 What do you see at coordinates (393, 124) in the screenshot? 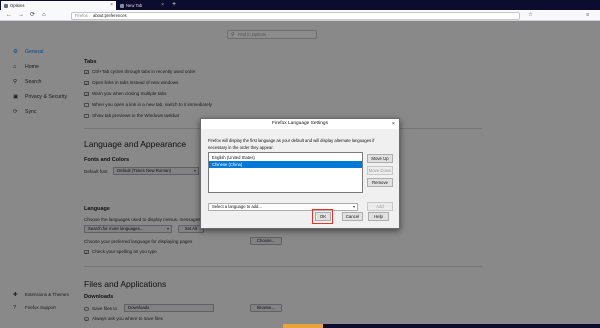
I see `close-icon: ×` at bounding box center [393, 124].